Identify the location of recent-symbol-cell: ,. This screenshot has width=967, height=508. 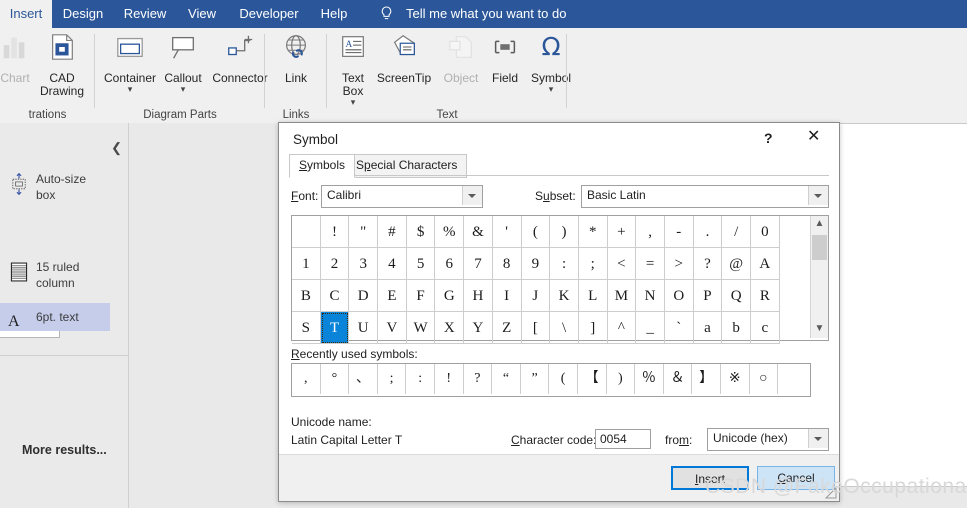
(306, 379).